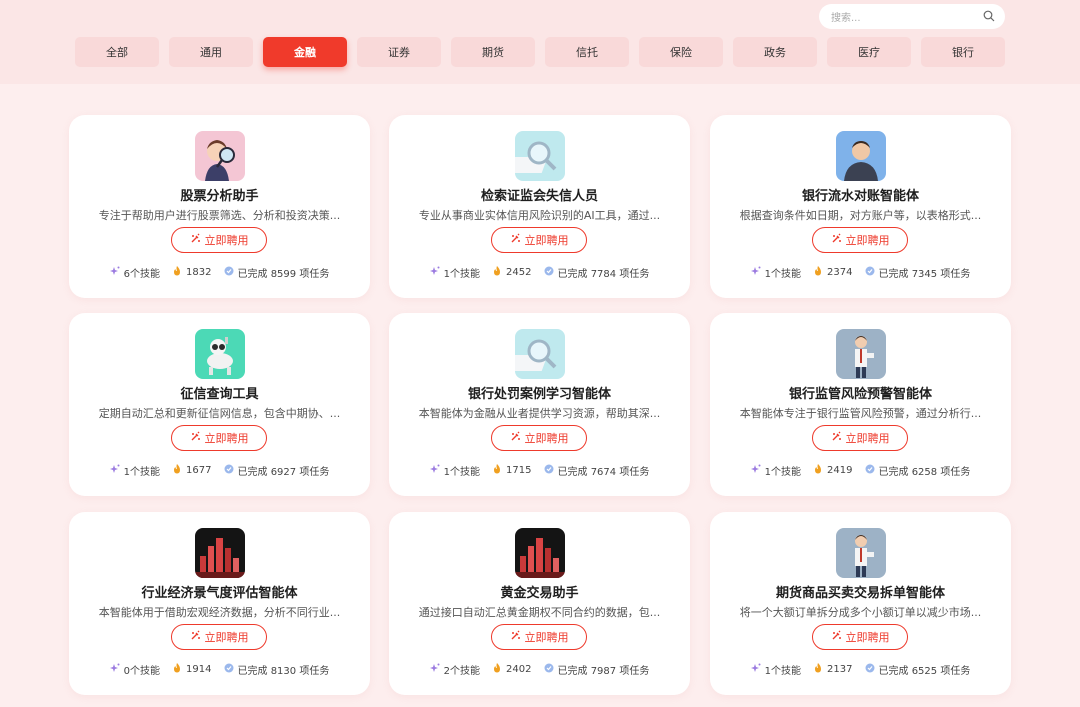 The width and height of the screenshot is (1080, 707). I want to click on search-icon, so click(989, 16).